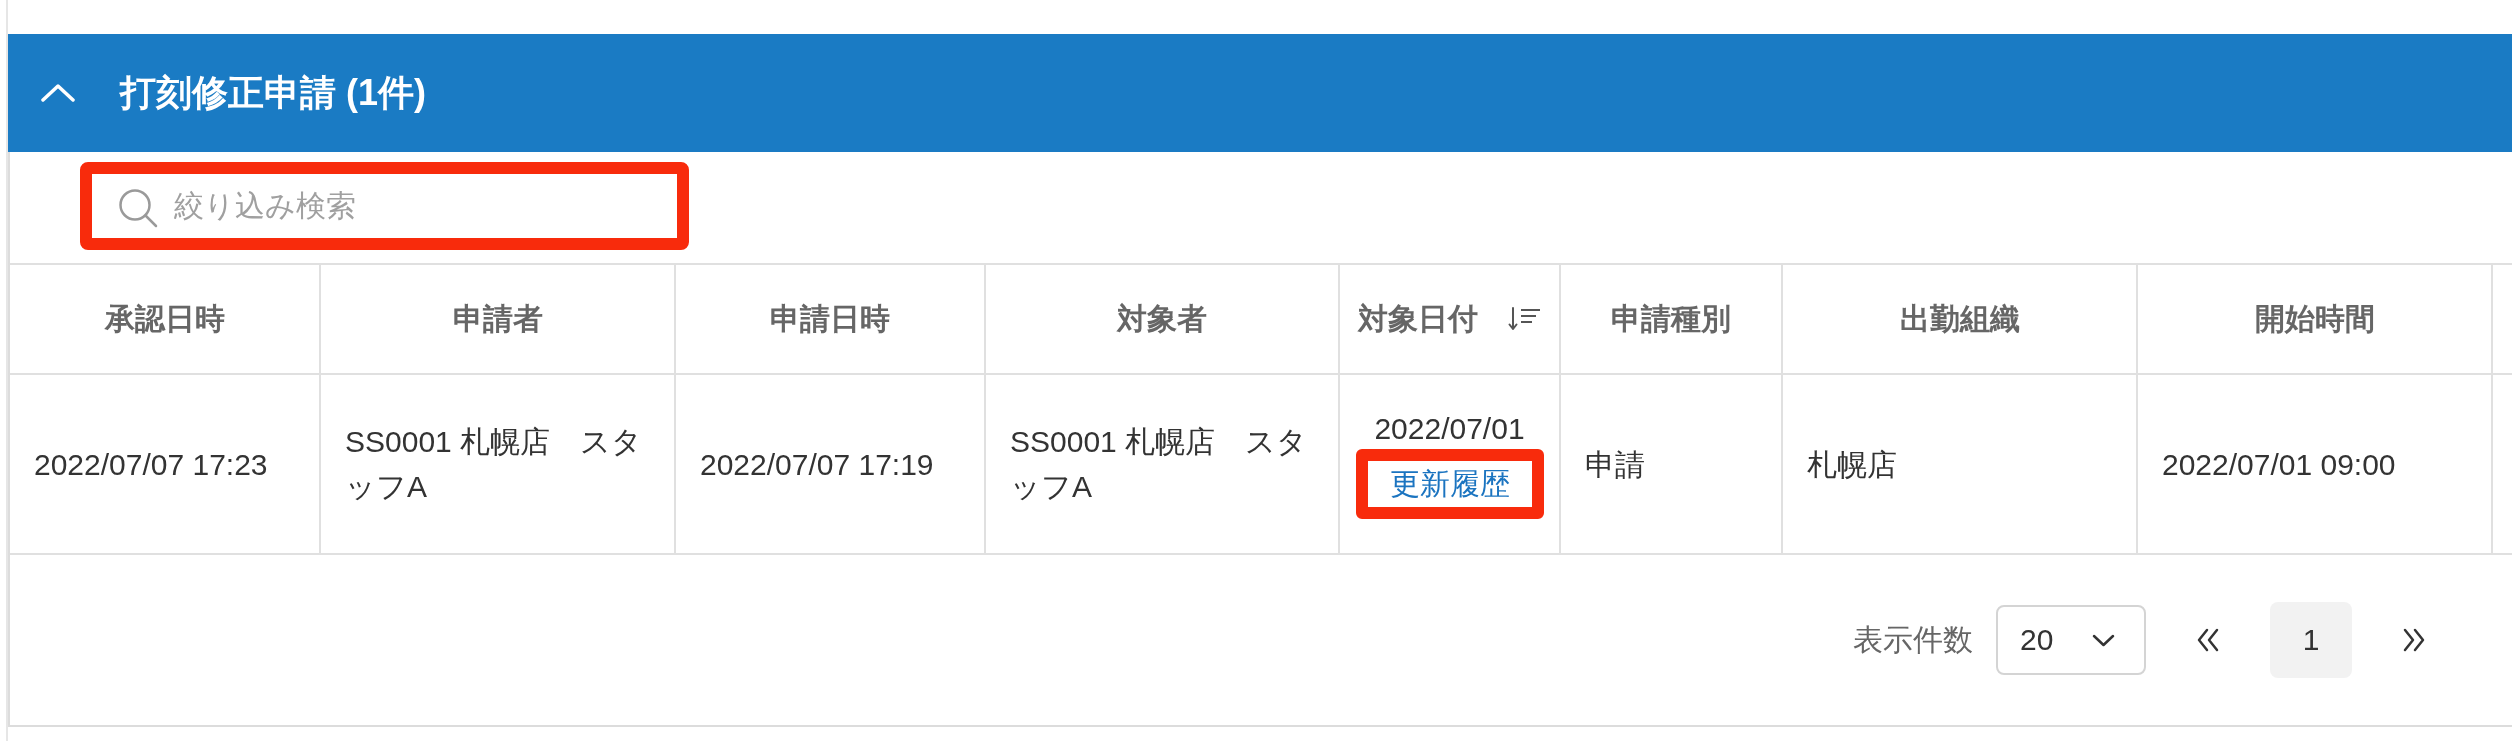  Describe the element at coordinates (1449, 484) in the screenshot. I see `history-link: 更新履歴` at that location.